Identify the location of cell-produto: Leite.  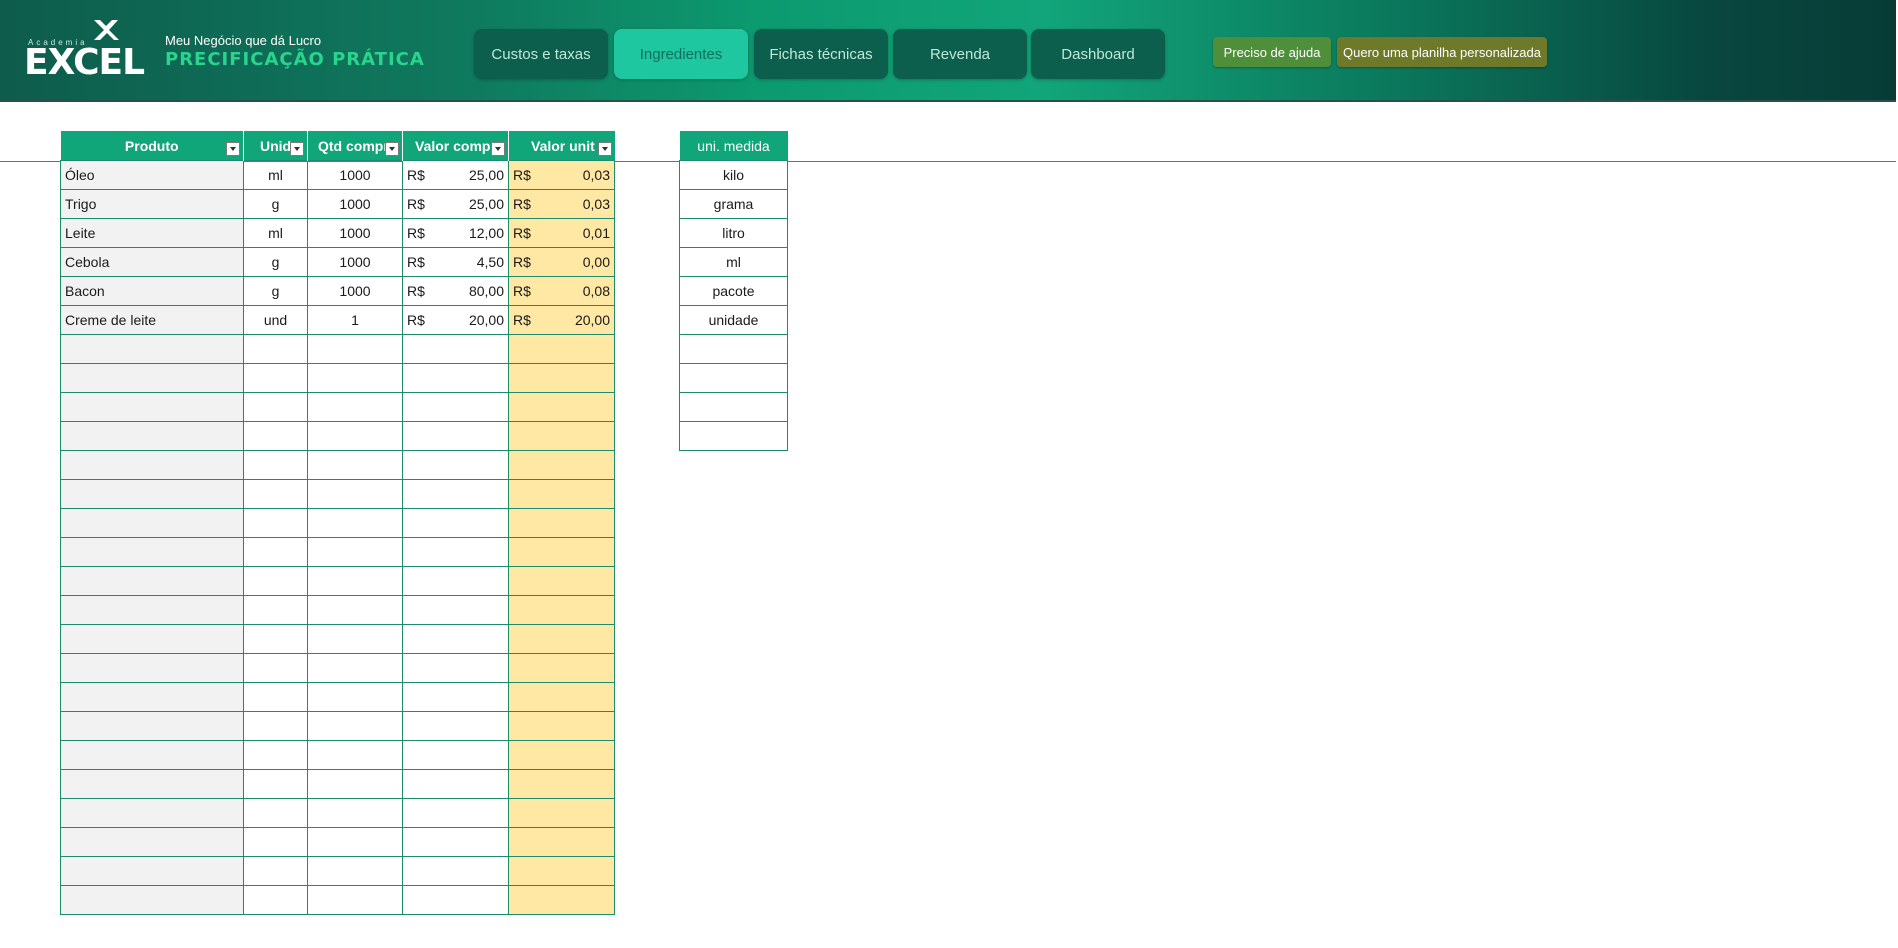
(152, 233).